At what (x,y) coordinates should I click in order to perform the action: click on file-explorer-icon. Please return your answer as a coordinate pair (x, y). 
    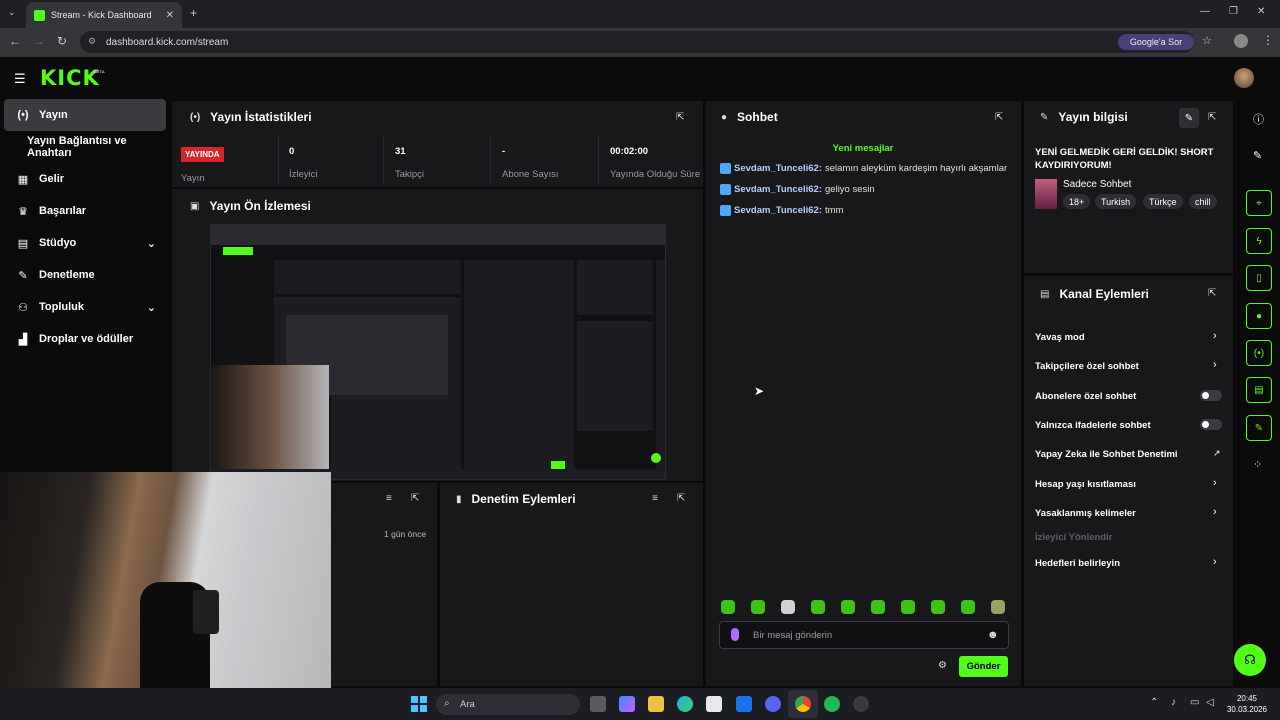
    Looking at the image, I should click on (656, 704).